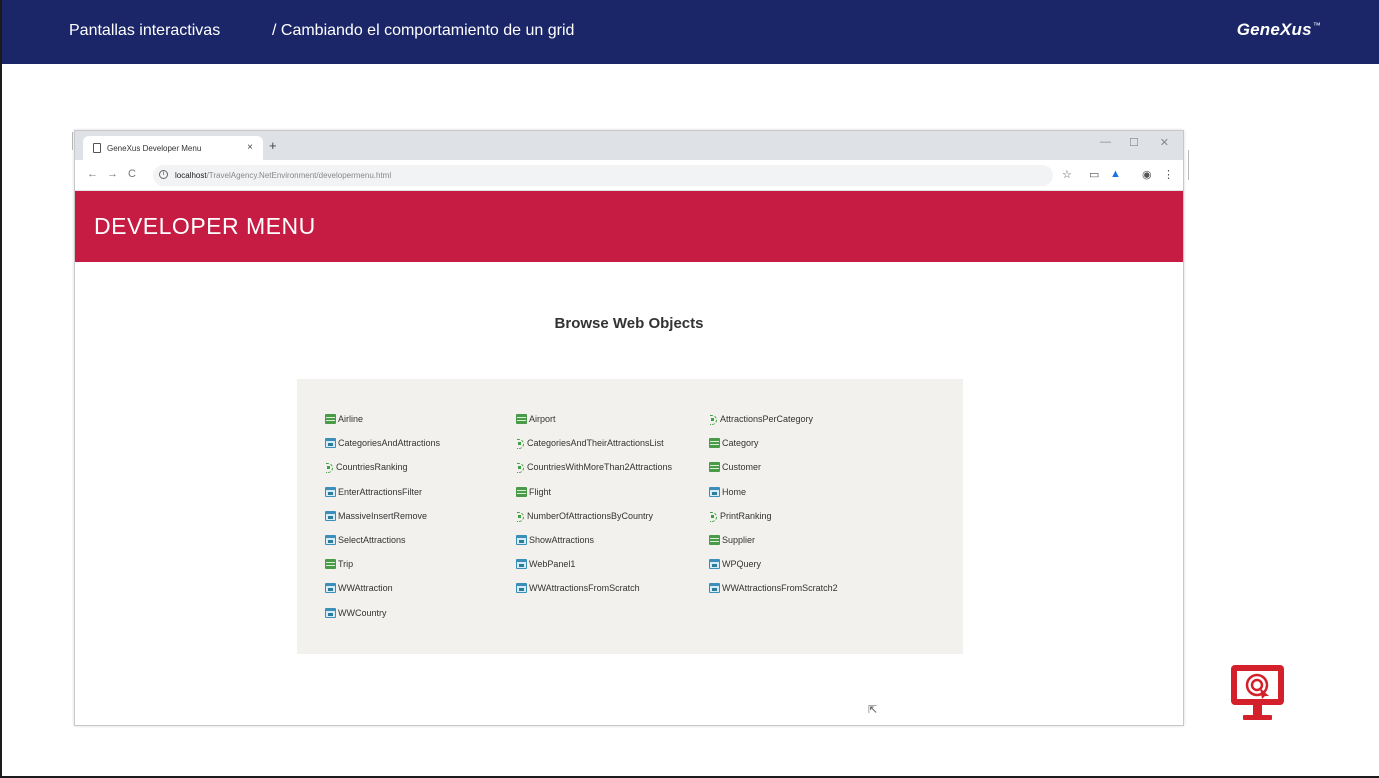 The height and width of the screenshot is (778, 1379). Describe the element at coordinates (584, 588) in the screenshot. I see `web-object-label: WWAttractionsFromScratch` at that location.